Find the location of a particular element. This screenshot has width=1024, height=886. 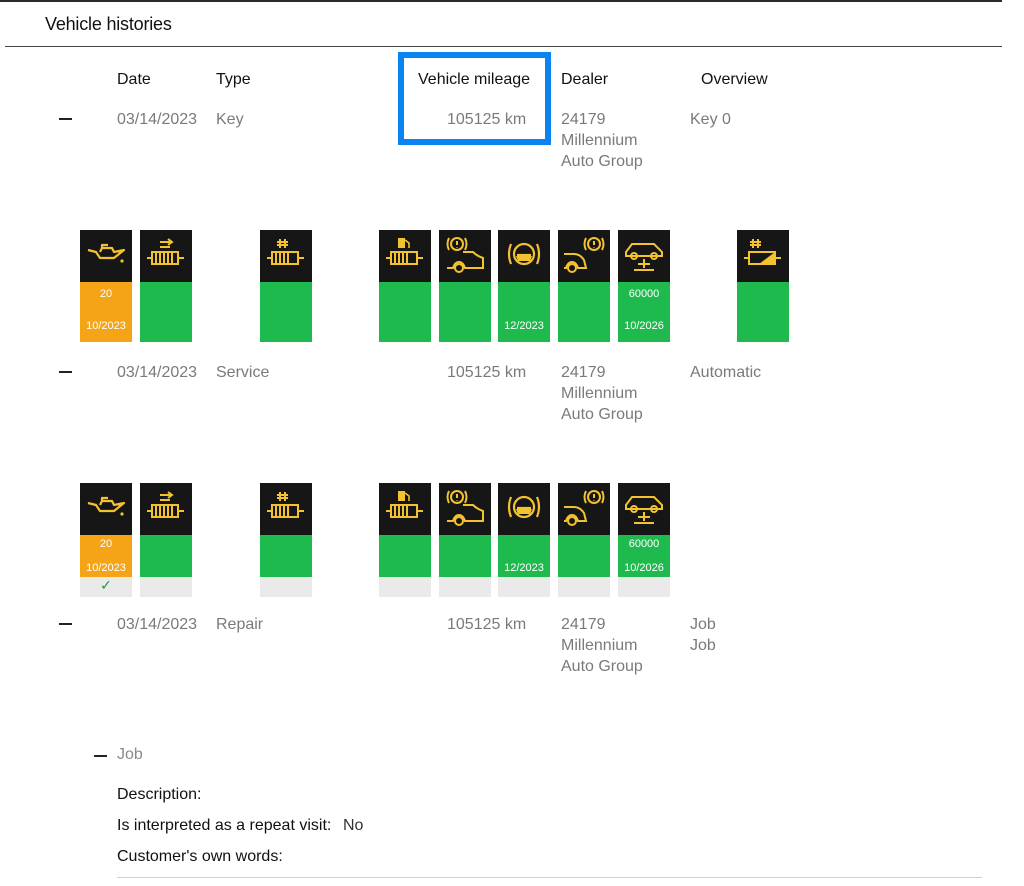

completed-check-icon: ✓ is located at coordinates (106, 587).